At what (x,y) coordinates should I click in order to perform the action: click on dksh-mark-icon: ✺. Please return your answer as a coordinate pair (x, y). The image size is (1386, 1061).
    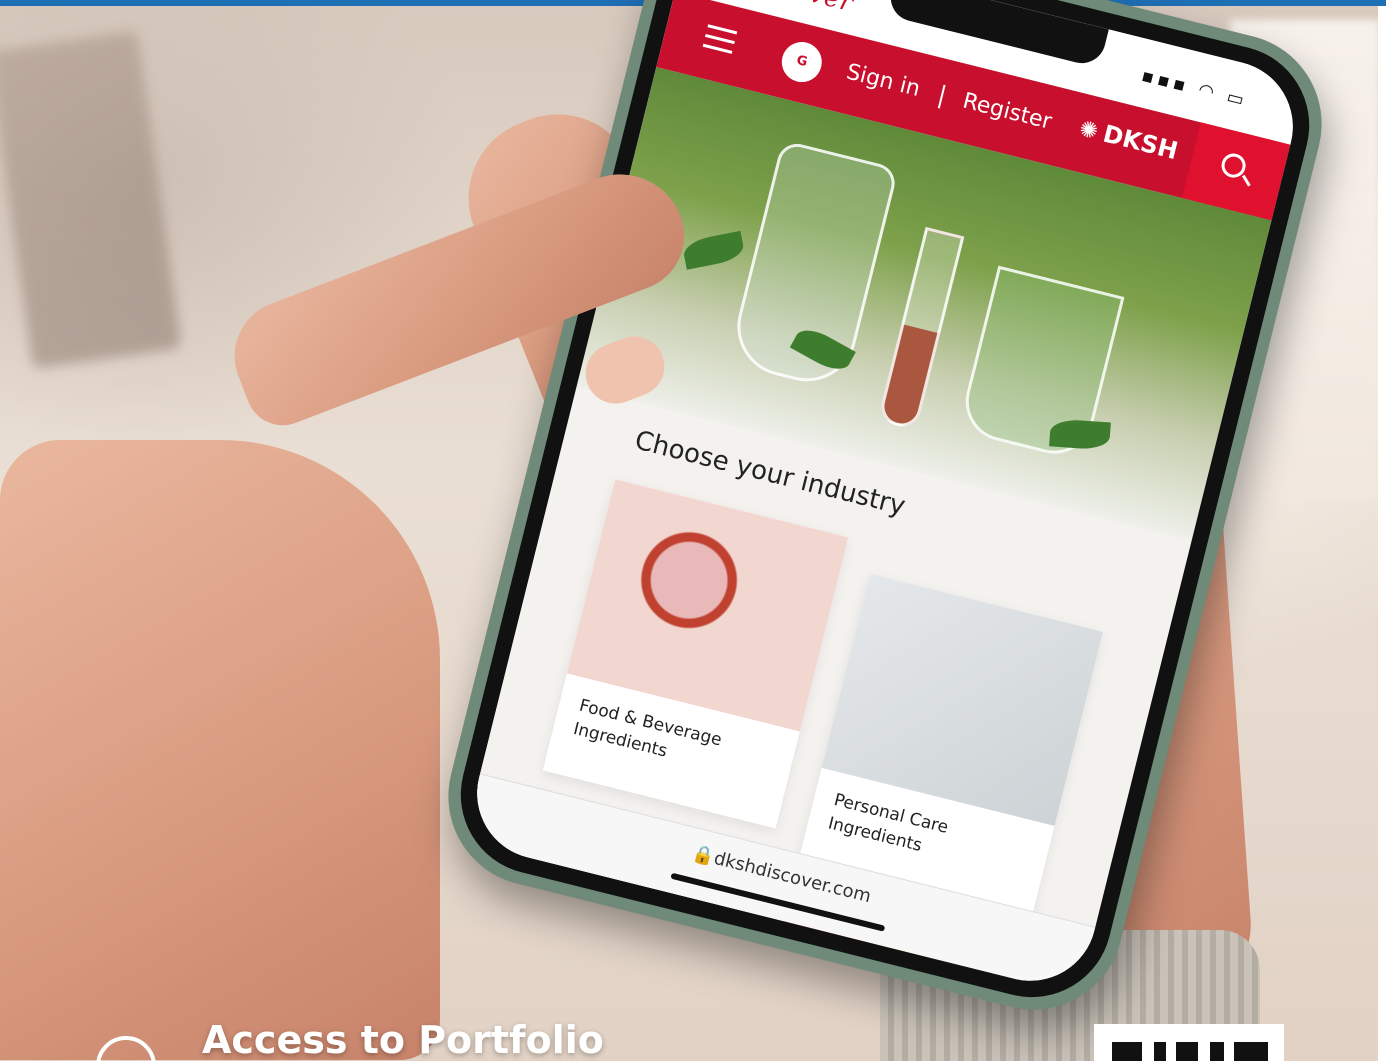
    Looking at the image, I should click on (1088, 131).